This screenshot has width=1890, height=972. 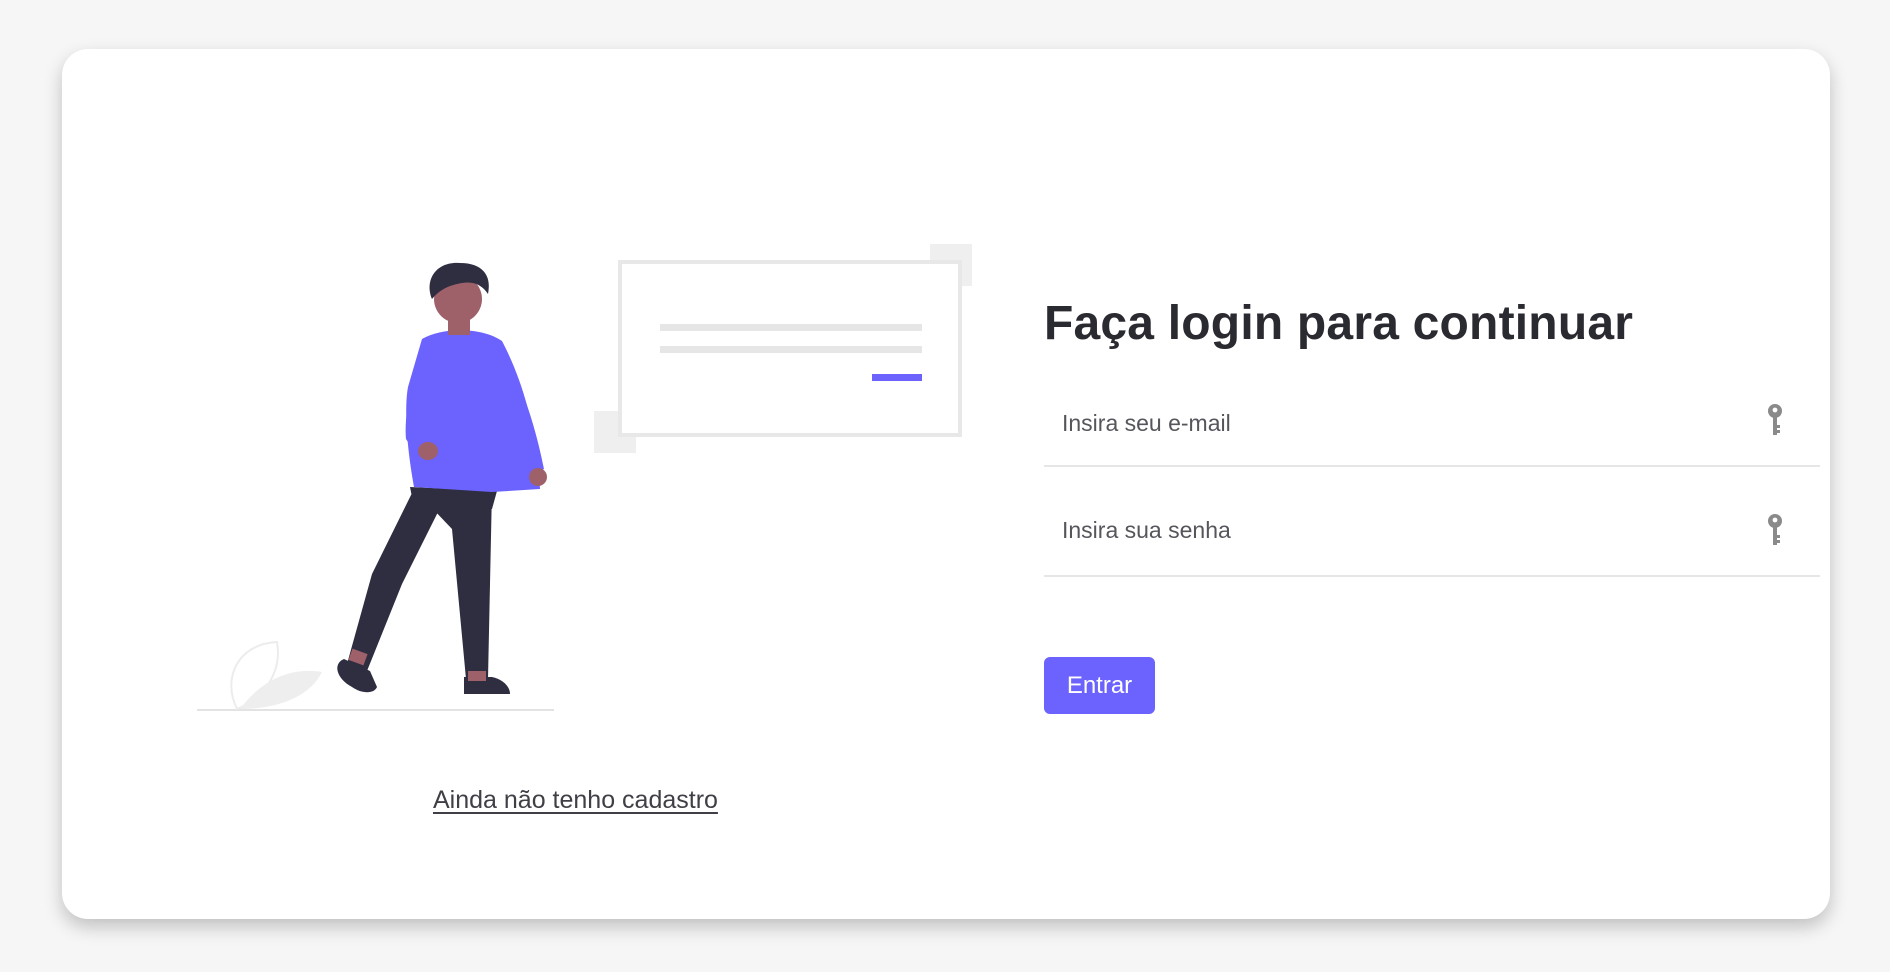 What do you see at coordinates (575, 800) in the screenshot?
I see `signup-link: Ainda não tenho cadastro` at bounding box center [575, 800].